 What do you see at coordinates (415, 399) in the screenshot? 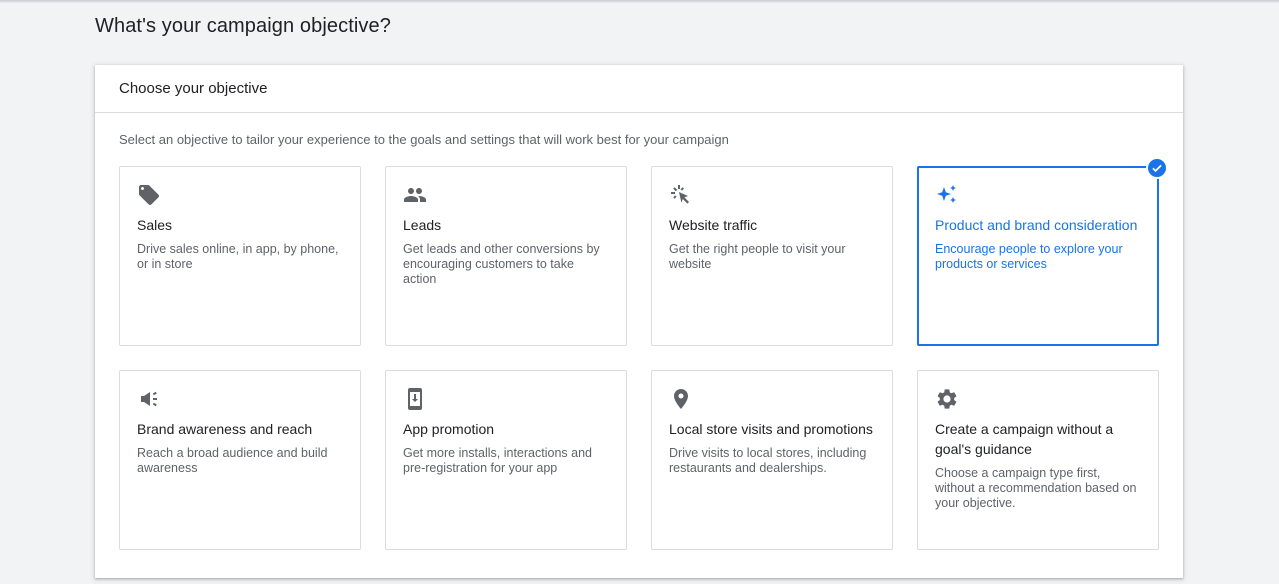
I see `phone-icon` at bounding box center [415, 399].